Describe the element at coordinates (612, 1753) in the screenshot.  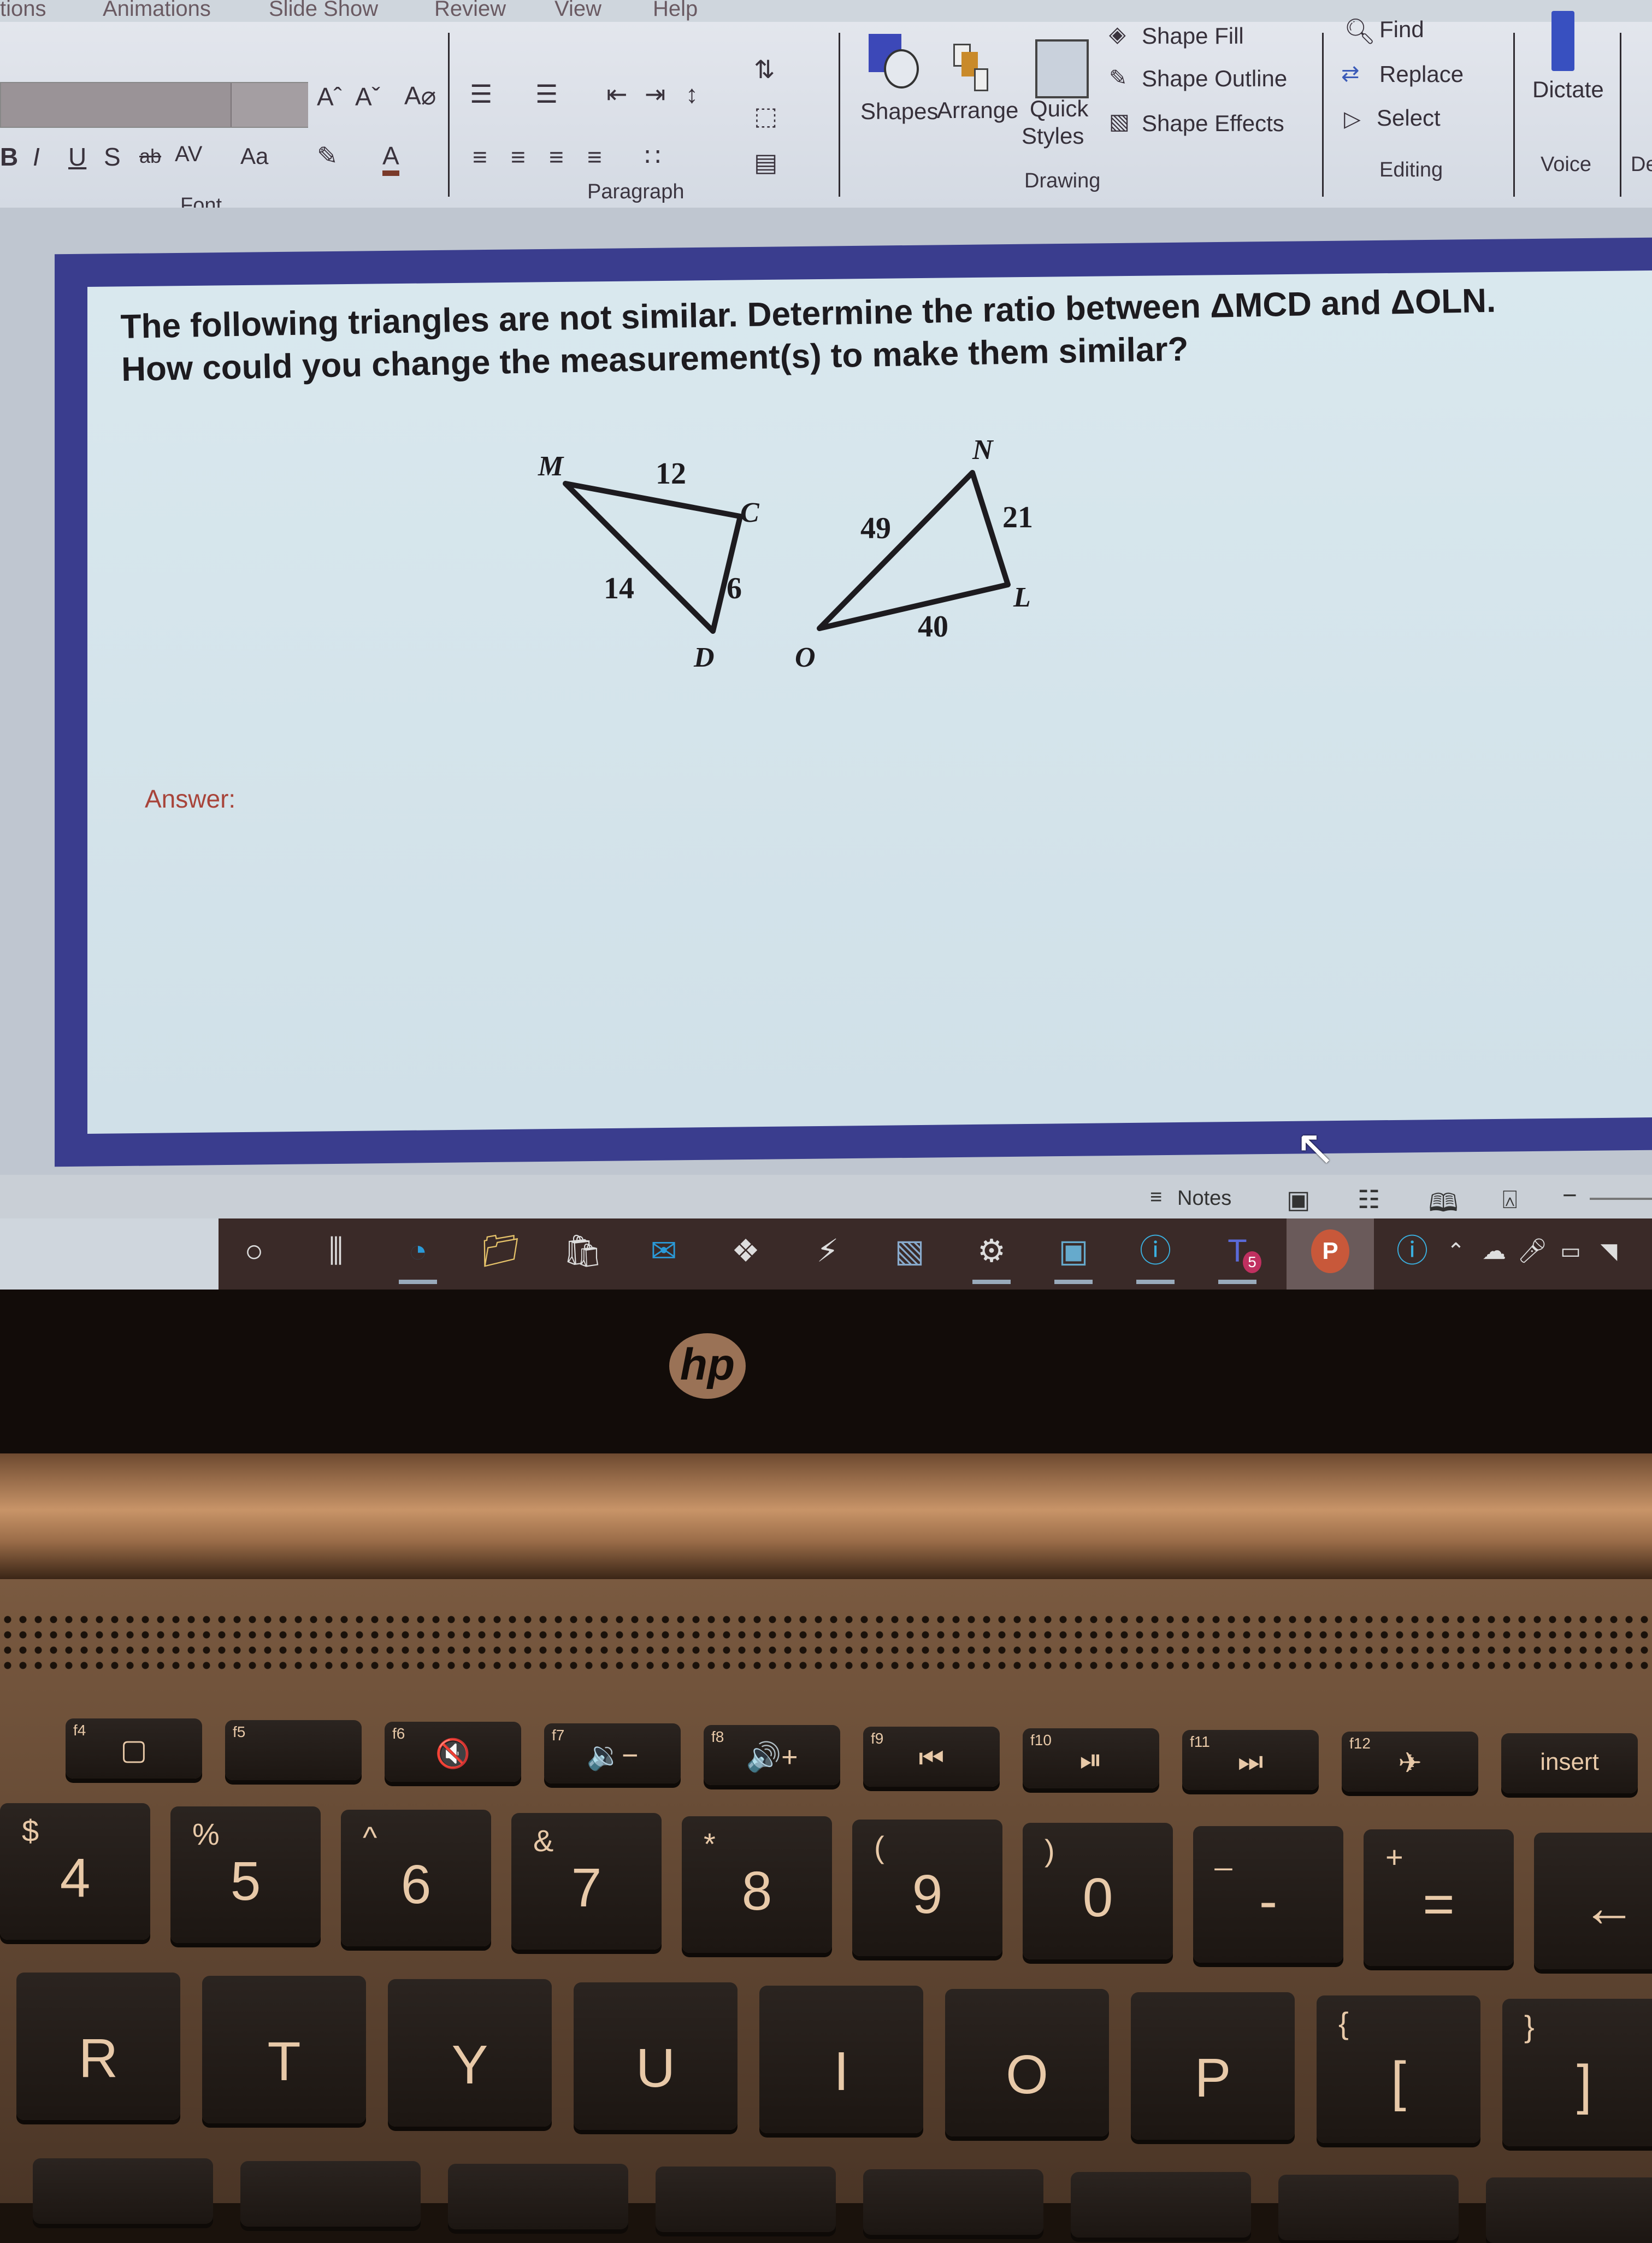
I see `function-key: f7 🔉−` at that location.